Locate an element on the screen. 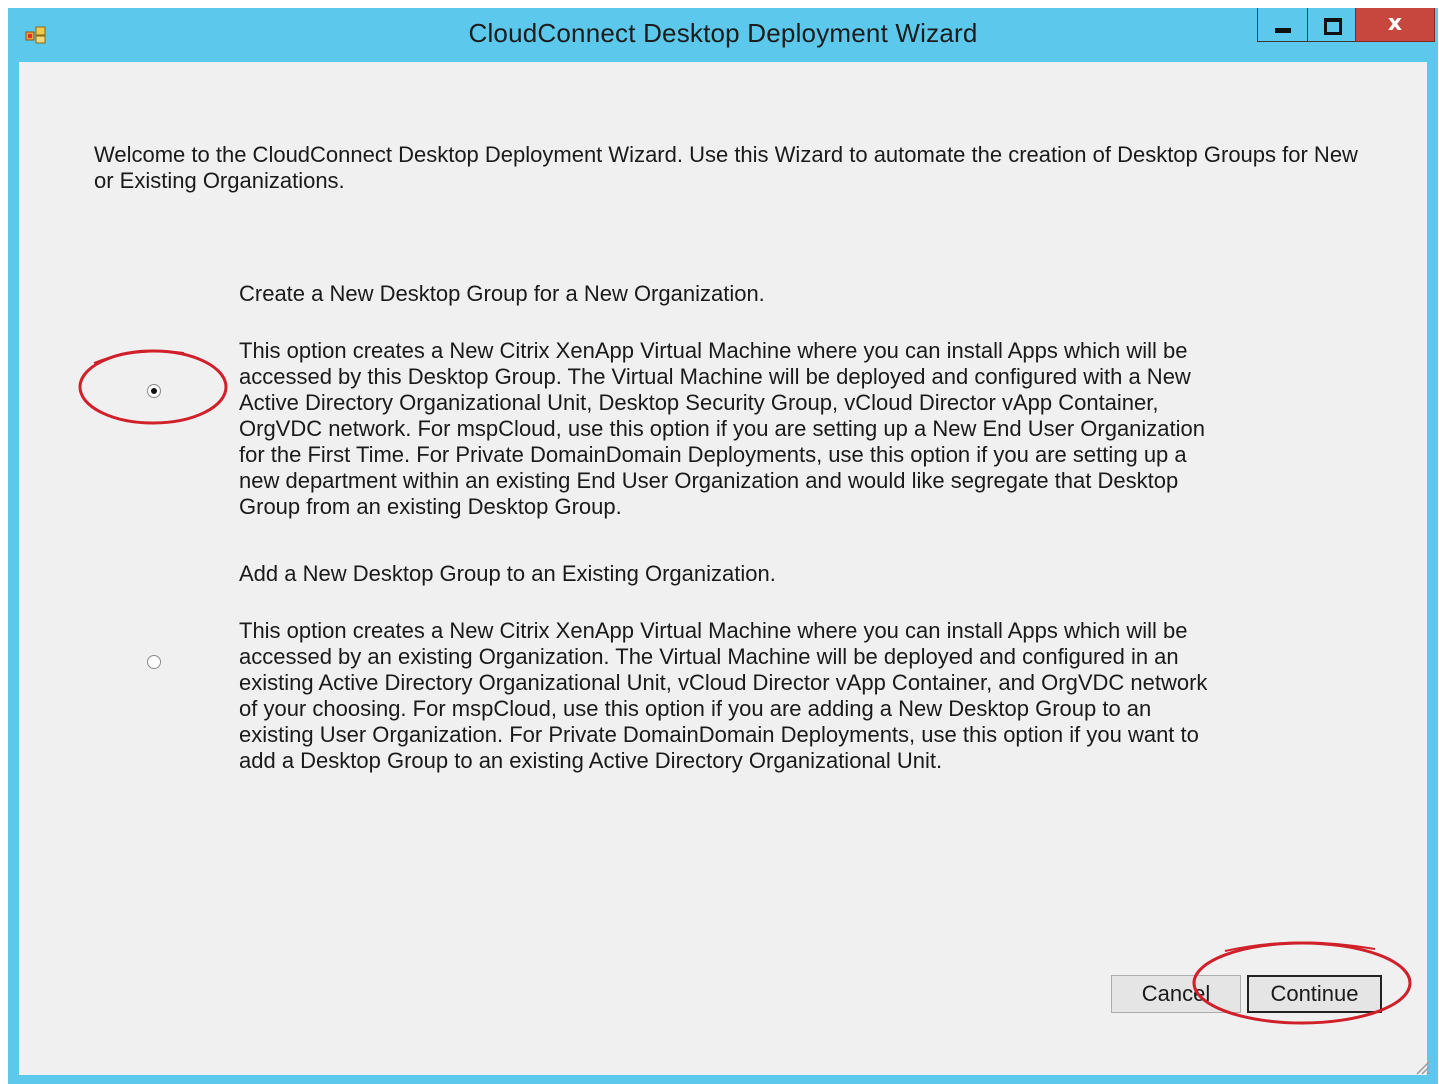 The image size is (1439, 1084). maximize-button is located at coordinates (1331, 25).